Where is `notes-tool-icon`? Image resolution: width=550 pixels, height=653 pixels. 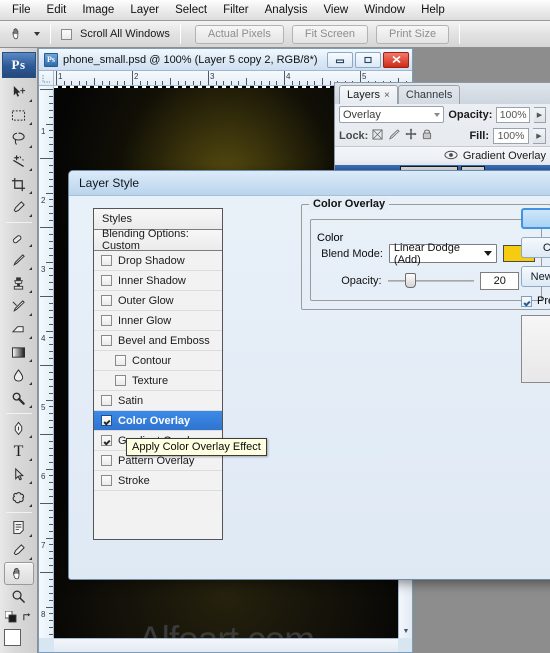 notes-tool-icon is located at coordinates (19, 527).